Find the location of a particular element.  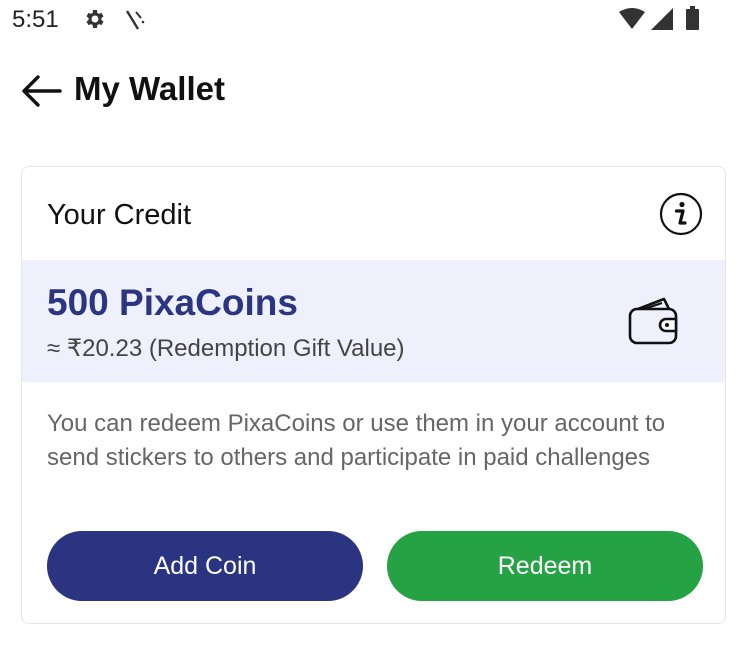

info-button is located at coordinates (681, 214).